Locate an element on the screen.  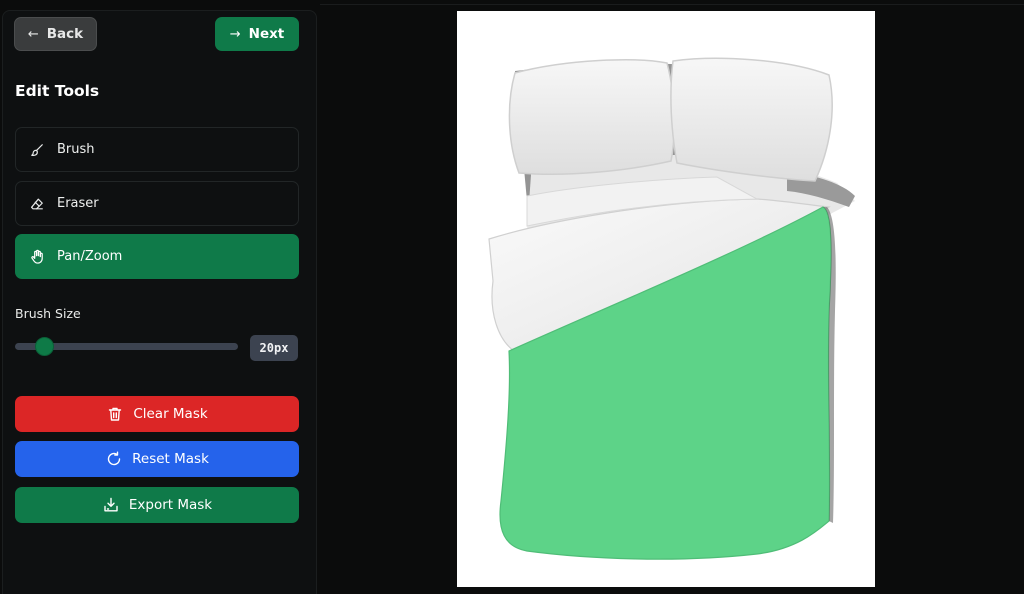
reset-mask-button: Reset Mask is located at coordinates (157, 459).